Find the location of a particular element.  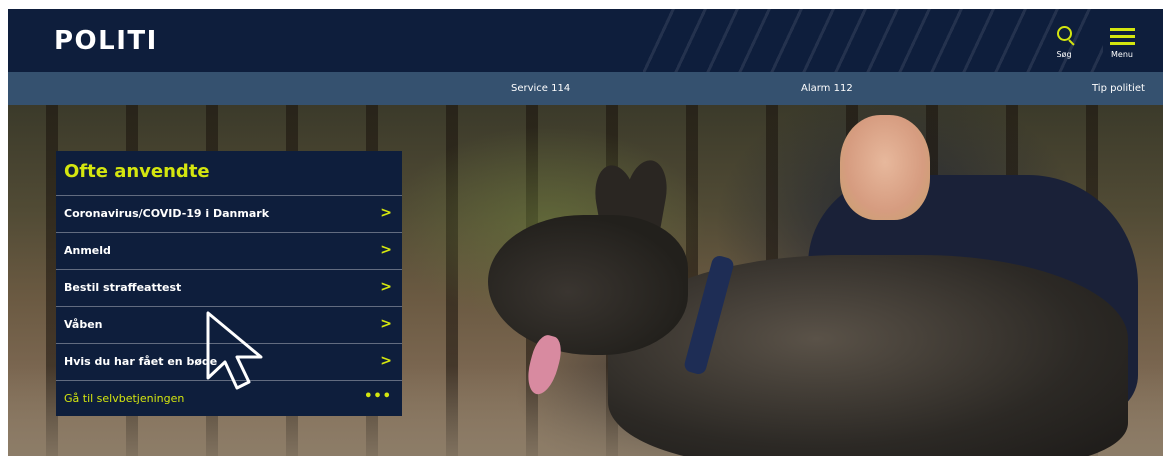

search-label: Søg is located at coordinates (1064, 54).